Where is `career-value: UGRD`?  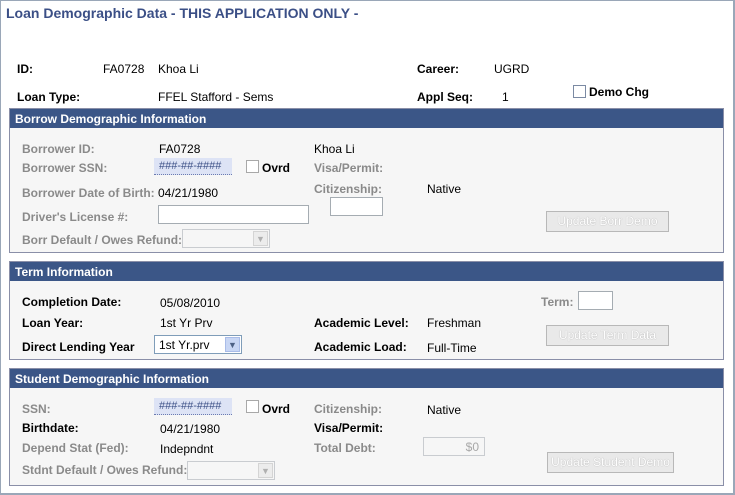 career-value: UGRD is located at coordinates (512, 69).